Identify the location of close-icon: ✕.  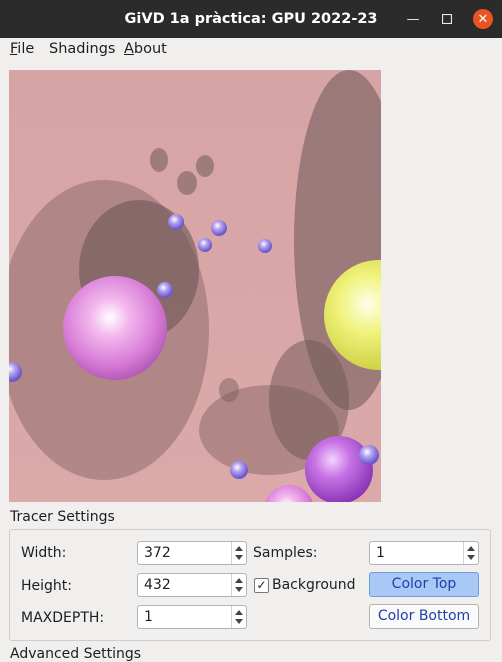
(483, 19).